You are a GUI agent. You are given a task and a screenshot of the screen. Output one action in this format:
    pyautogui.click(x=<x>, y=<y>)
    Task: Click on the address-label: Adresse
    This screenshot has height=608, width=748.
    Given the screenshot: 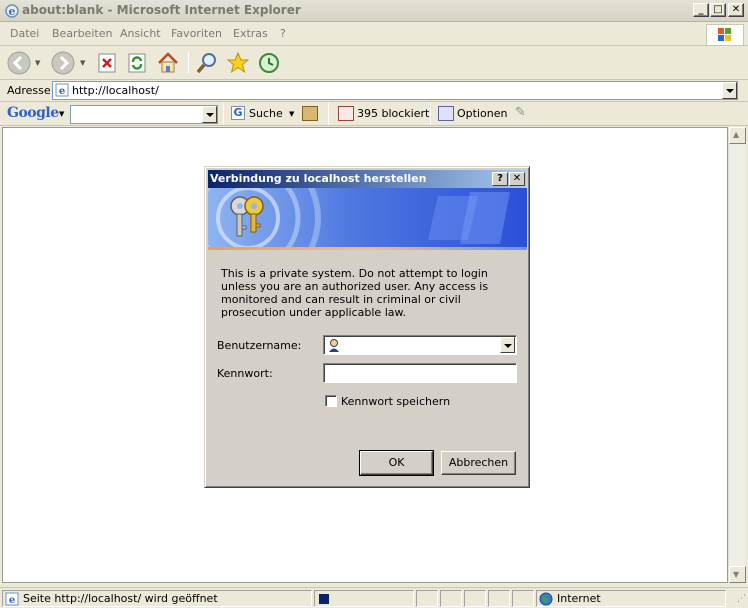 What is the action you would take?
    pyautogui.click(x=29, y=90)
    